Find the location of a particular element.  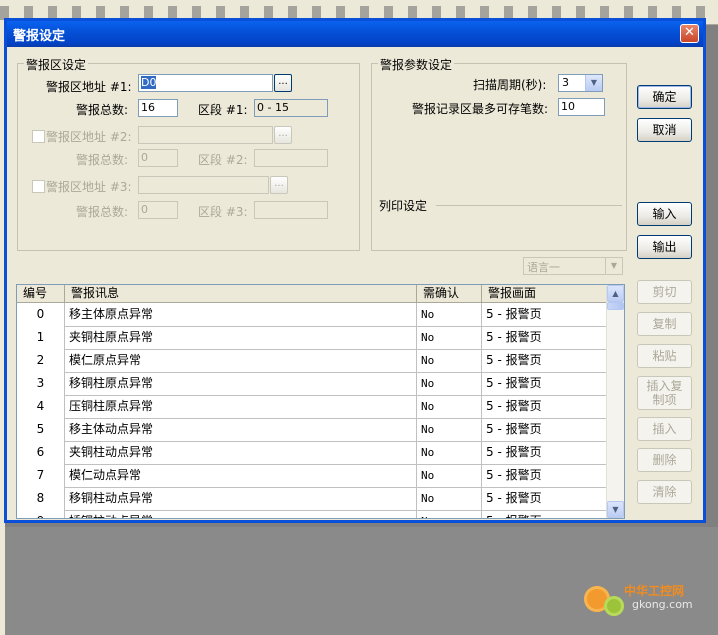

table-row: 6 夹铜柱动点异常 No 5 - 报警页 is located at coordinates (312, 453).